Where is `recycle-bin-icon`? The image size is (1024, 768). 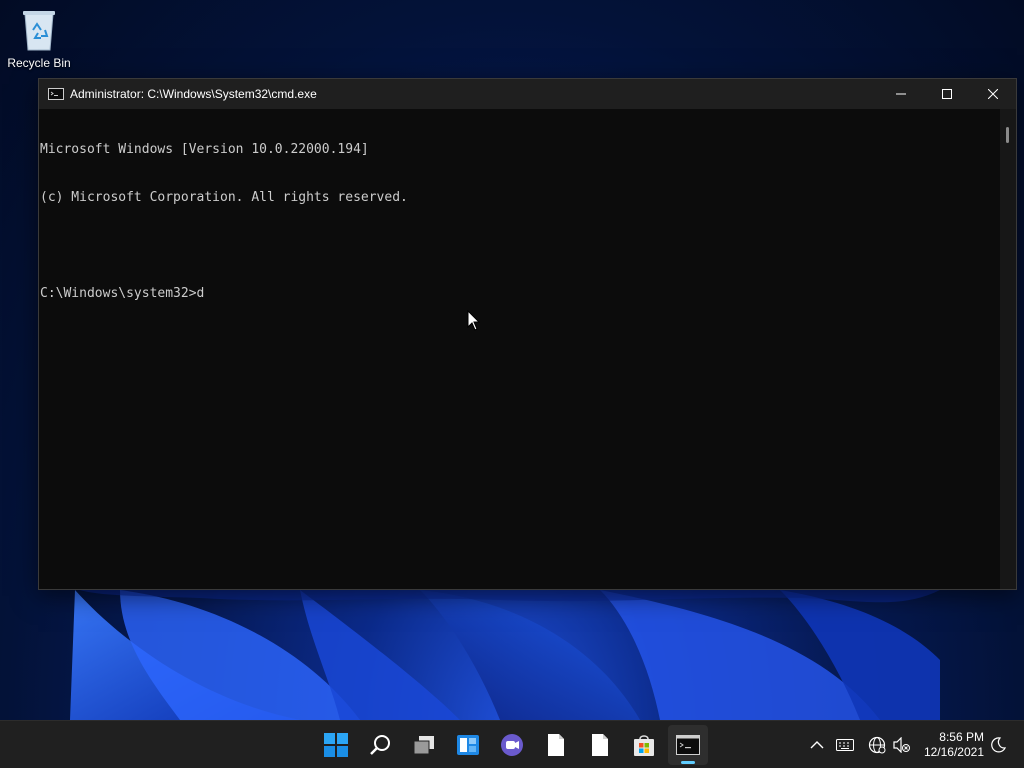
recycle-bin-icon is located at coordinates (39, 31).